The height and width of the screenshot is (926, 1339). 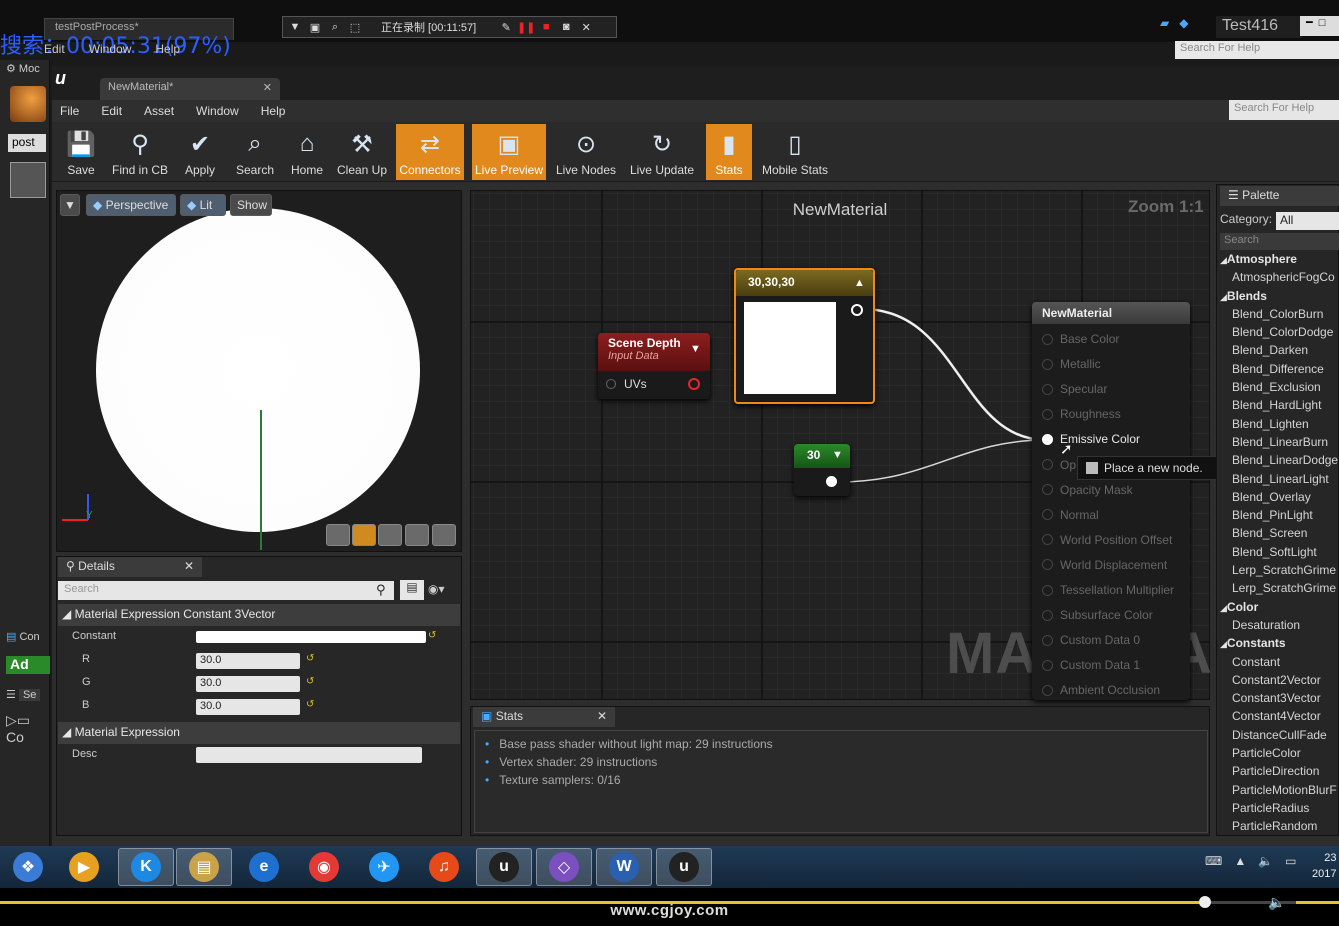 I want to click on palette-item: DistanceCullFade, so click(x=1279, y=737).